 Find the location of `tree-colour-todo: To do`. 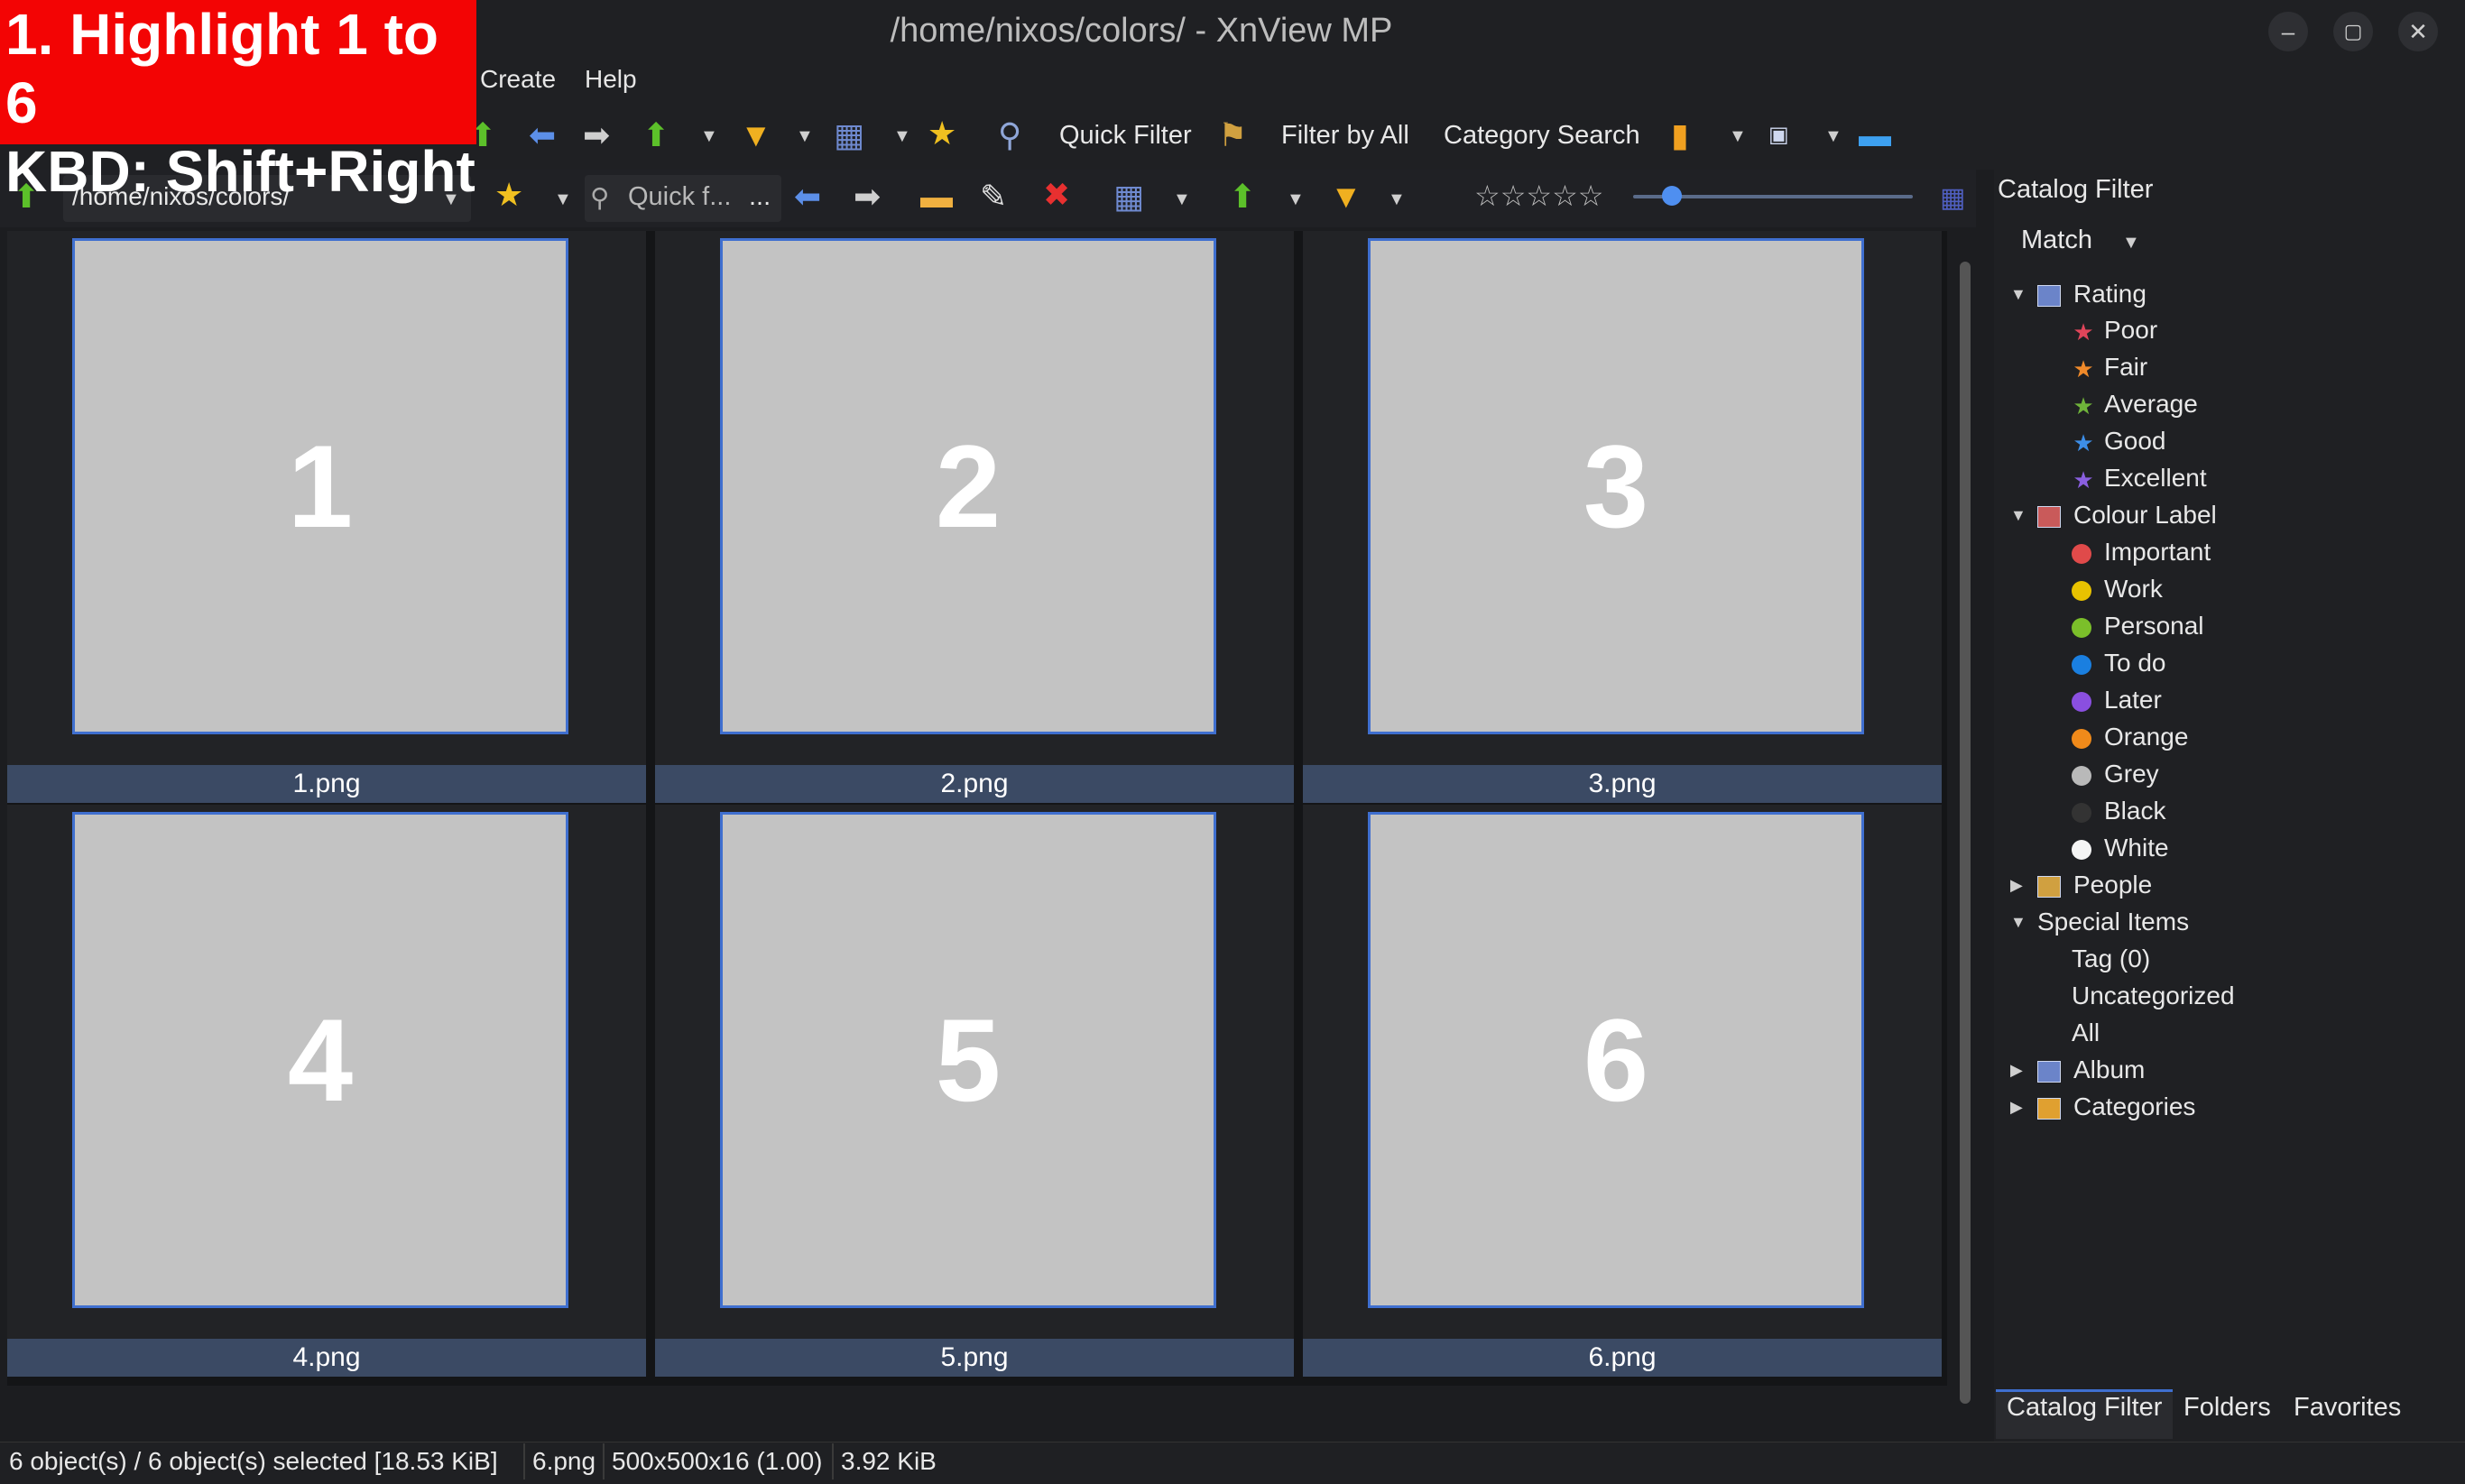

tree-colour-todo: To do is located at coordinates (2119, 663).